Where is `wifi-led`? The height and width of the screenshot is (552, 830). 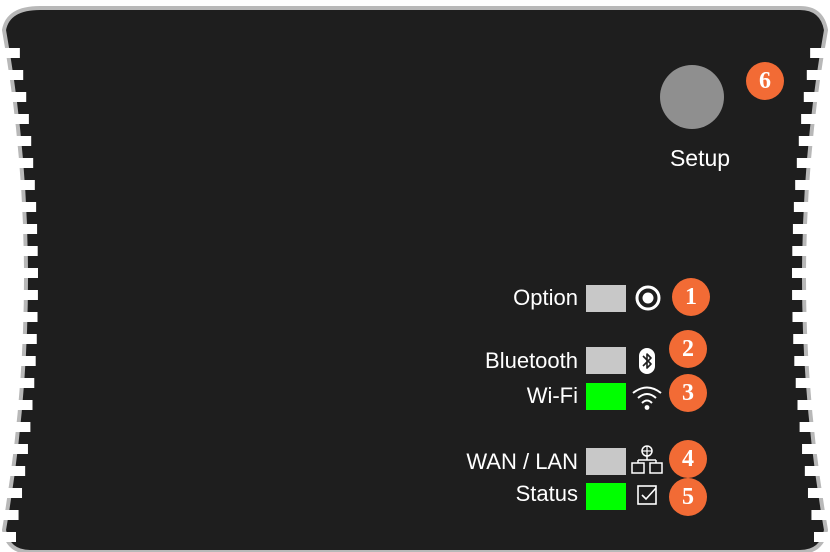 wifi-led is located at coordinates (606, 396).